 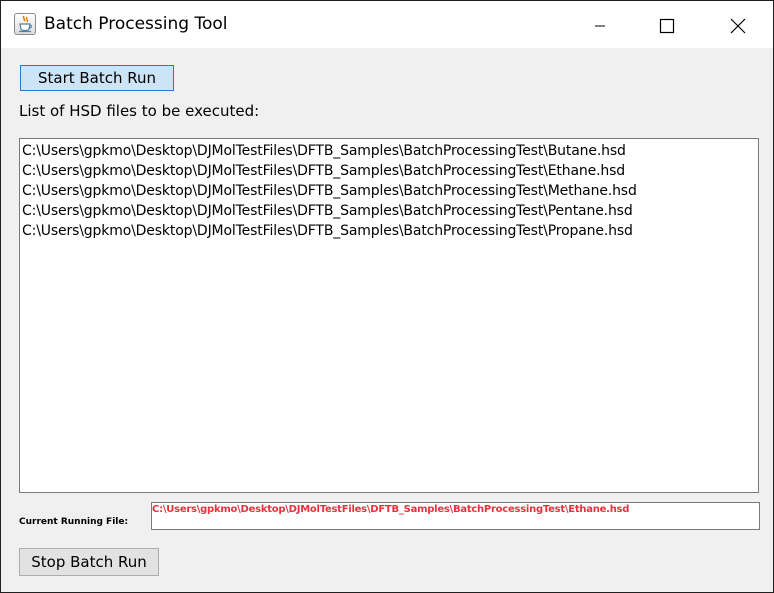 What do you see at coordinates (136, 24) in the screenshot?
I see `window-title: Batch Processing Tool` at bounding box center [136, 24].